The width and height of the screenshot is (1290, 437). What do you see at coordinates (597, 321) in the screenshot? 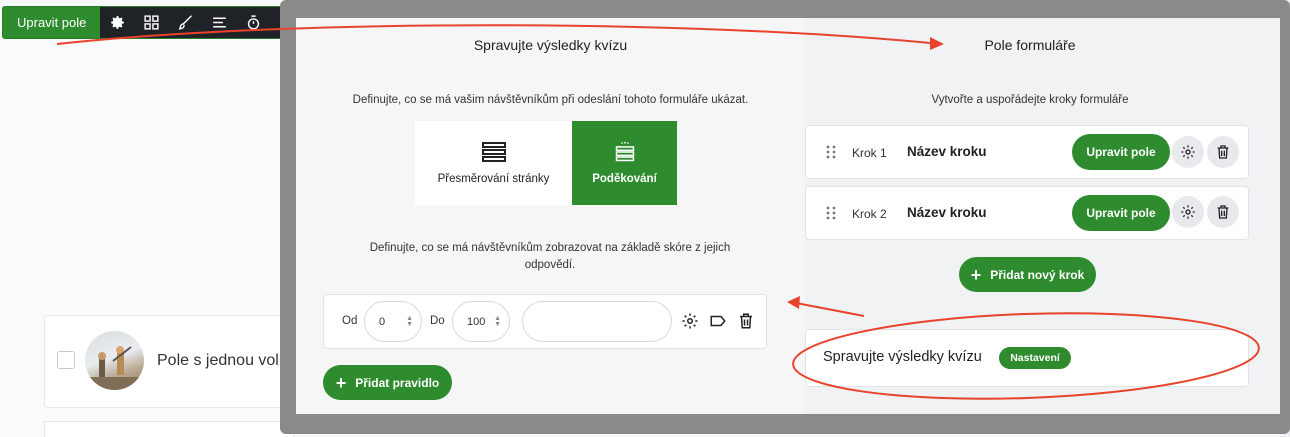
I see `rule-text-input` at bounding box center [597, 321].